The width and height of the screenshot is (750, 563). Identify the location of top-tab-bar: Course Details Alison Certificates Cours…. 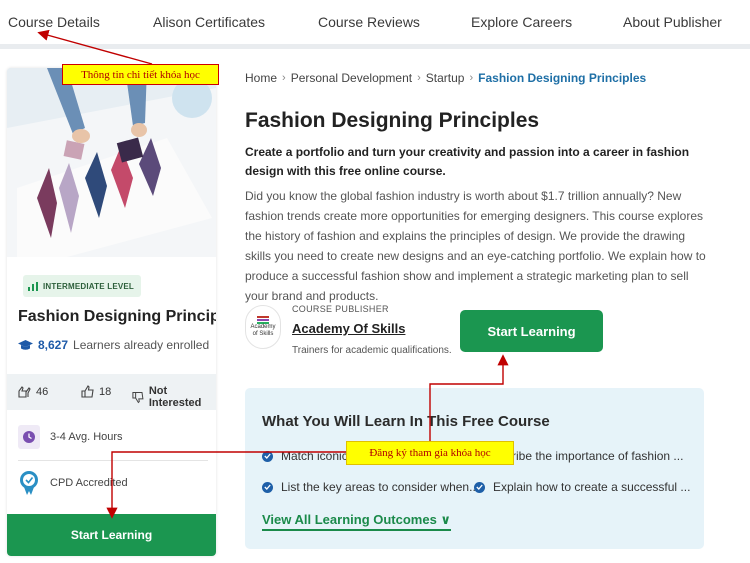
(375, 24).